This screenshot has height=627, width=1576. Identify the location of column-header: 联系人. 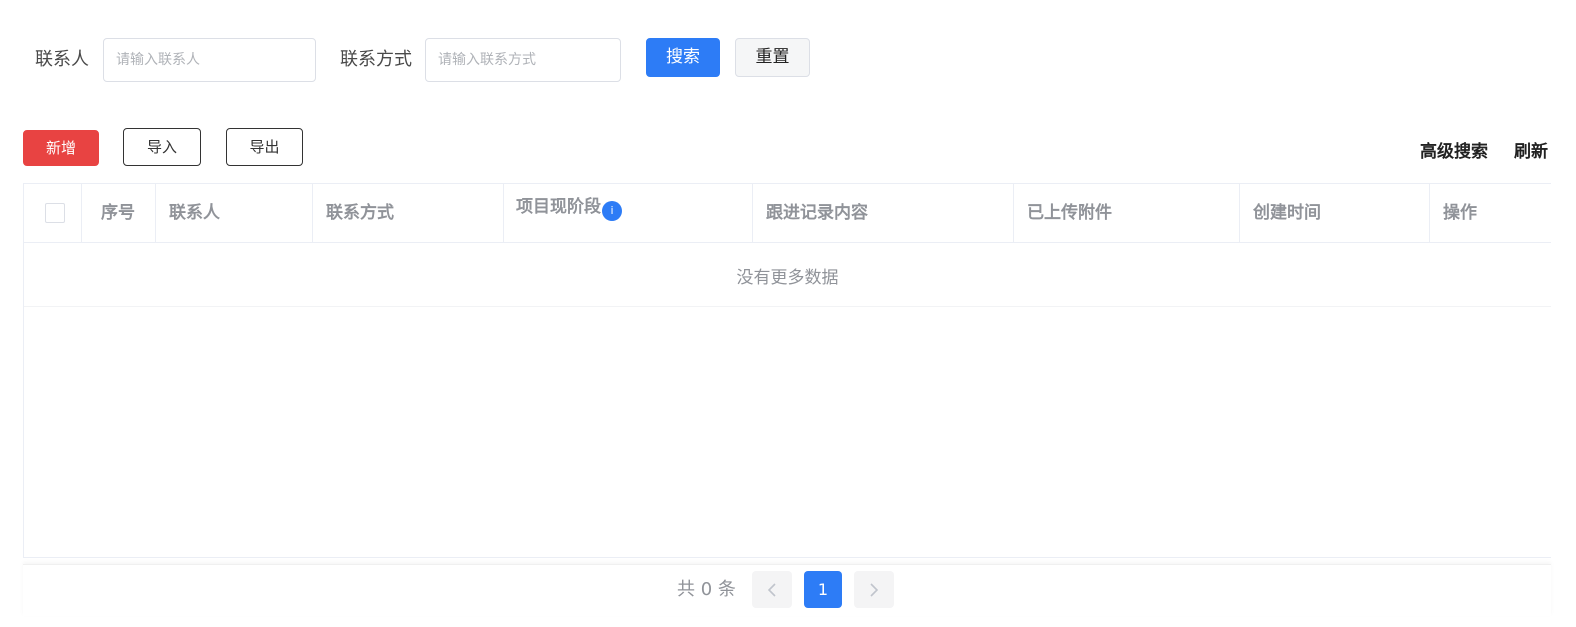
(234, 213).